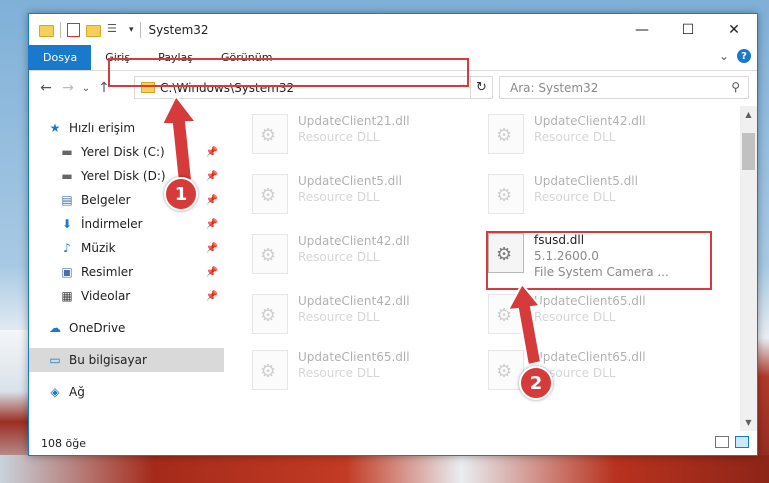  What do you see at coordinates (131, 30) in the screenshot?
I see `customize-dropdown-icon: ▾` at bounding box center [131, 30].